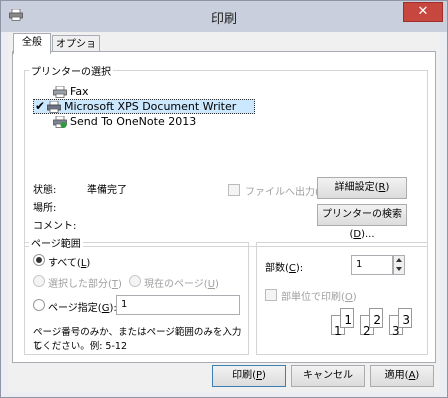  I want to click on collate-page: 1, so click(347, 318).